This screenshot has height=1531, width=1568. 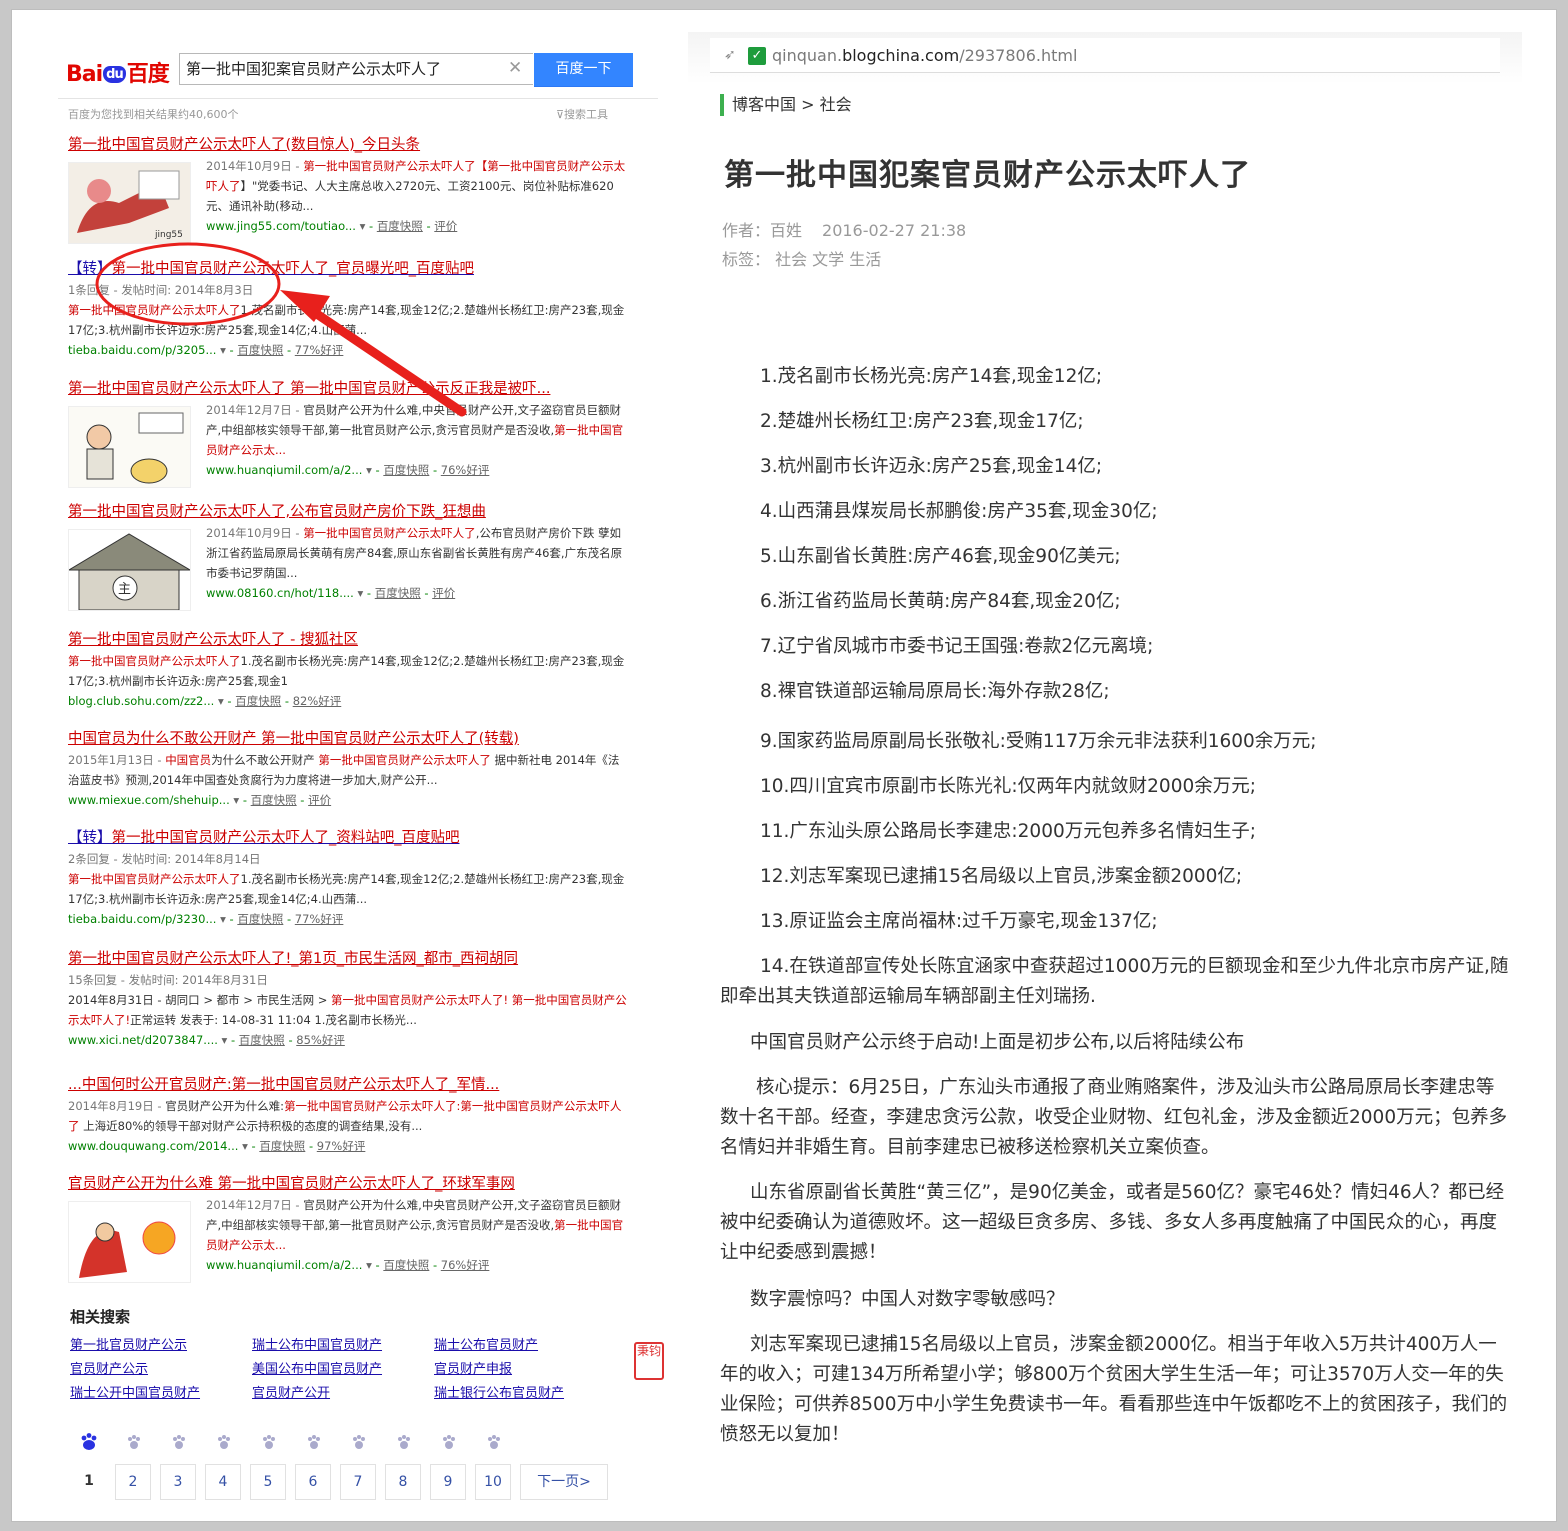 What do you see at coordinates (957, 646) in the screenshot?
I see `article-paragraph: 7.辽宁省凤城市市委书记王国强:卷款2亿元离境;` at bounding box center [957, 646].